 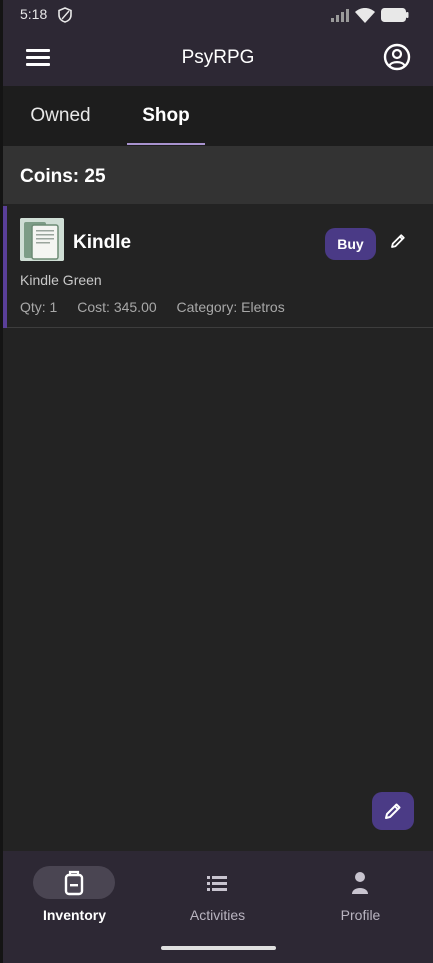 What do you see at coordinates (63, 176) in the screenshot?
I see `coins-balance: Coins: 25` at bounding box center [63, 176].